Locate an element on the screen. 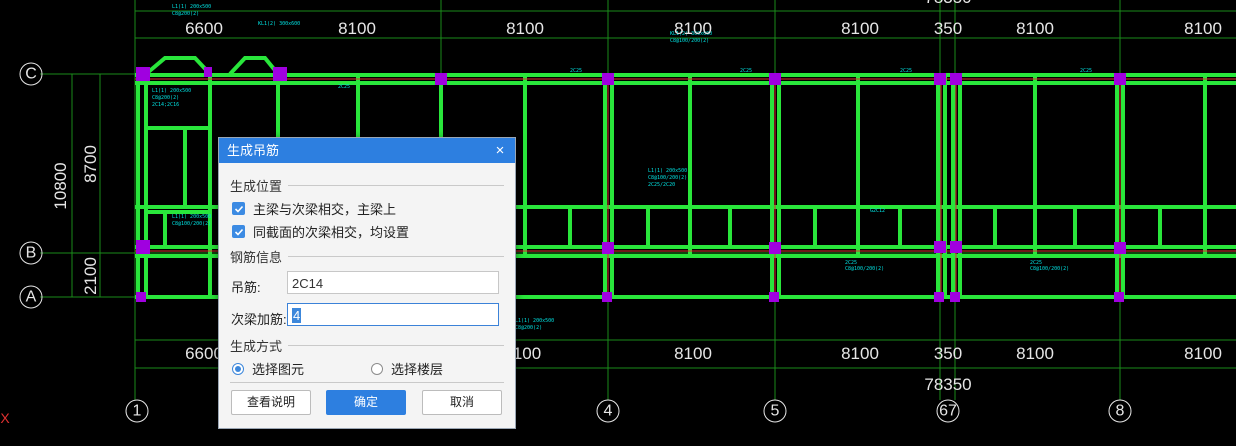 Image resolution: width=1236 pixels, height=446 pixels. secondary-rebar-label: 次梁加筋: is located at coordinates (259, 319).